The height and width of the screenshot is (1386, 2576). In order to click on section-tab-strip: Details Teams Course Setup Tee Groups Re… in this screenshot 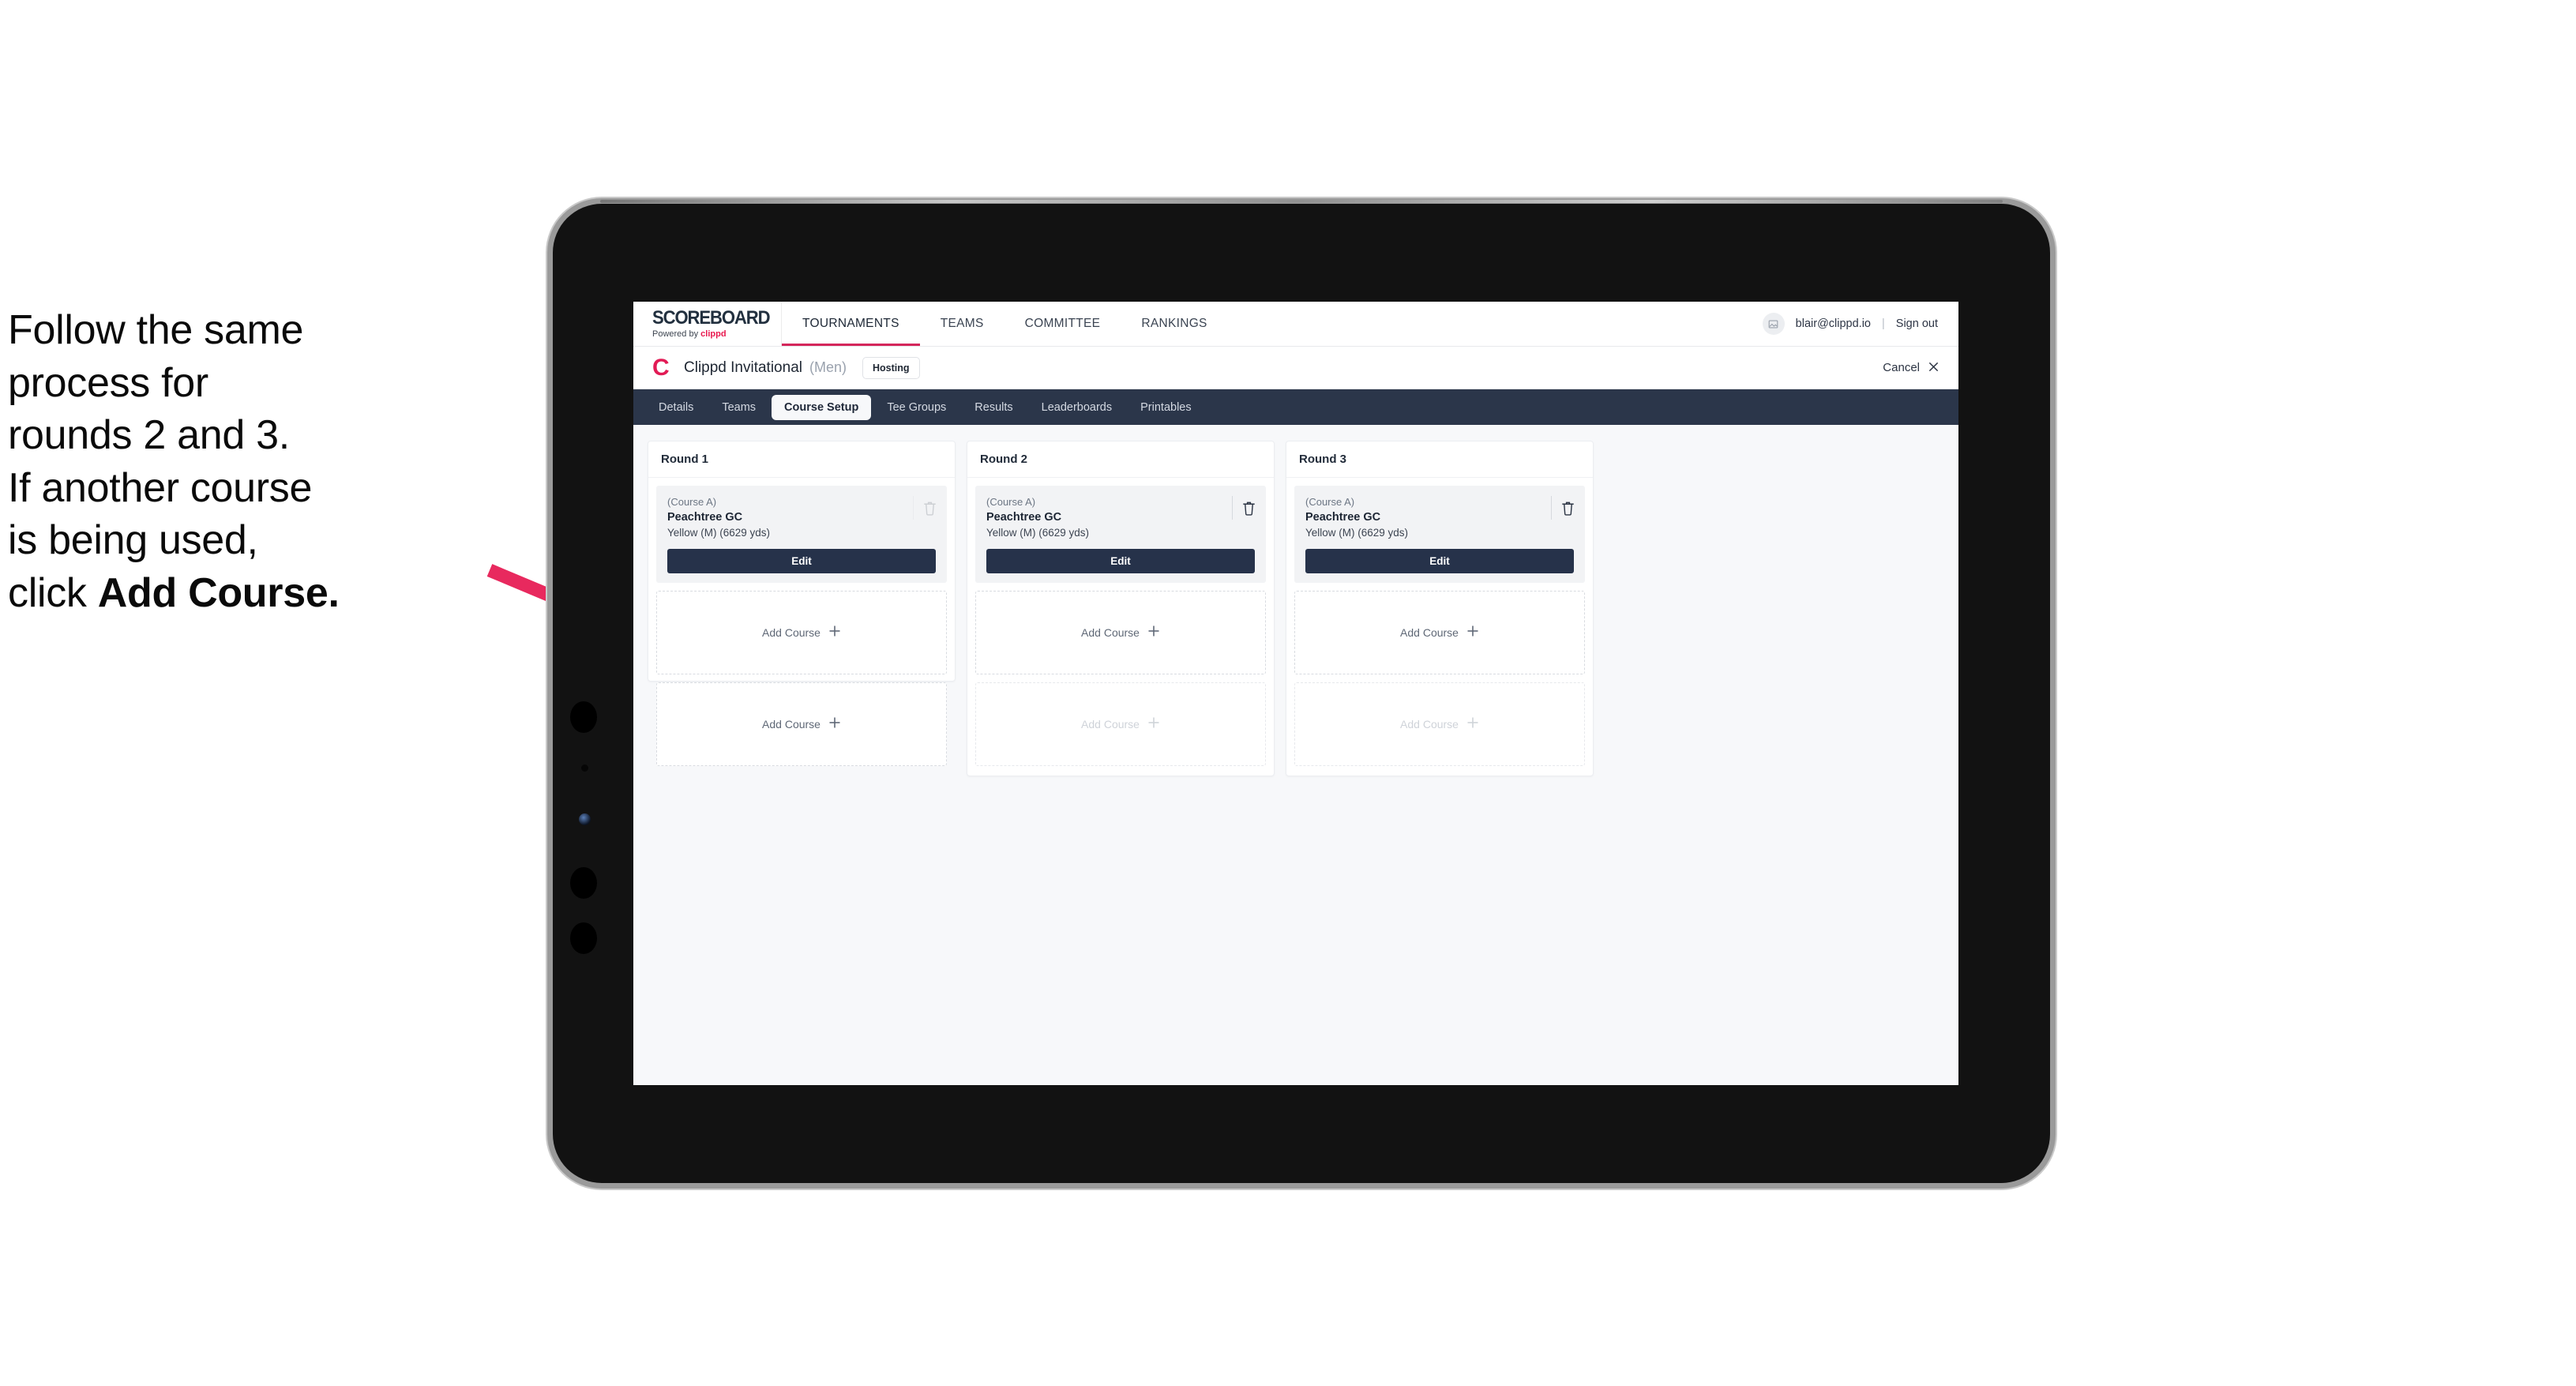, I will do `click(1295, 407)`.